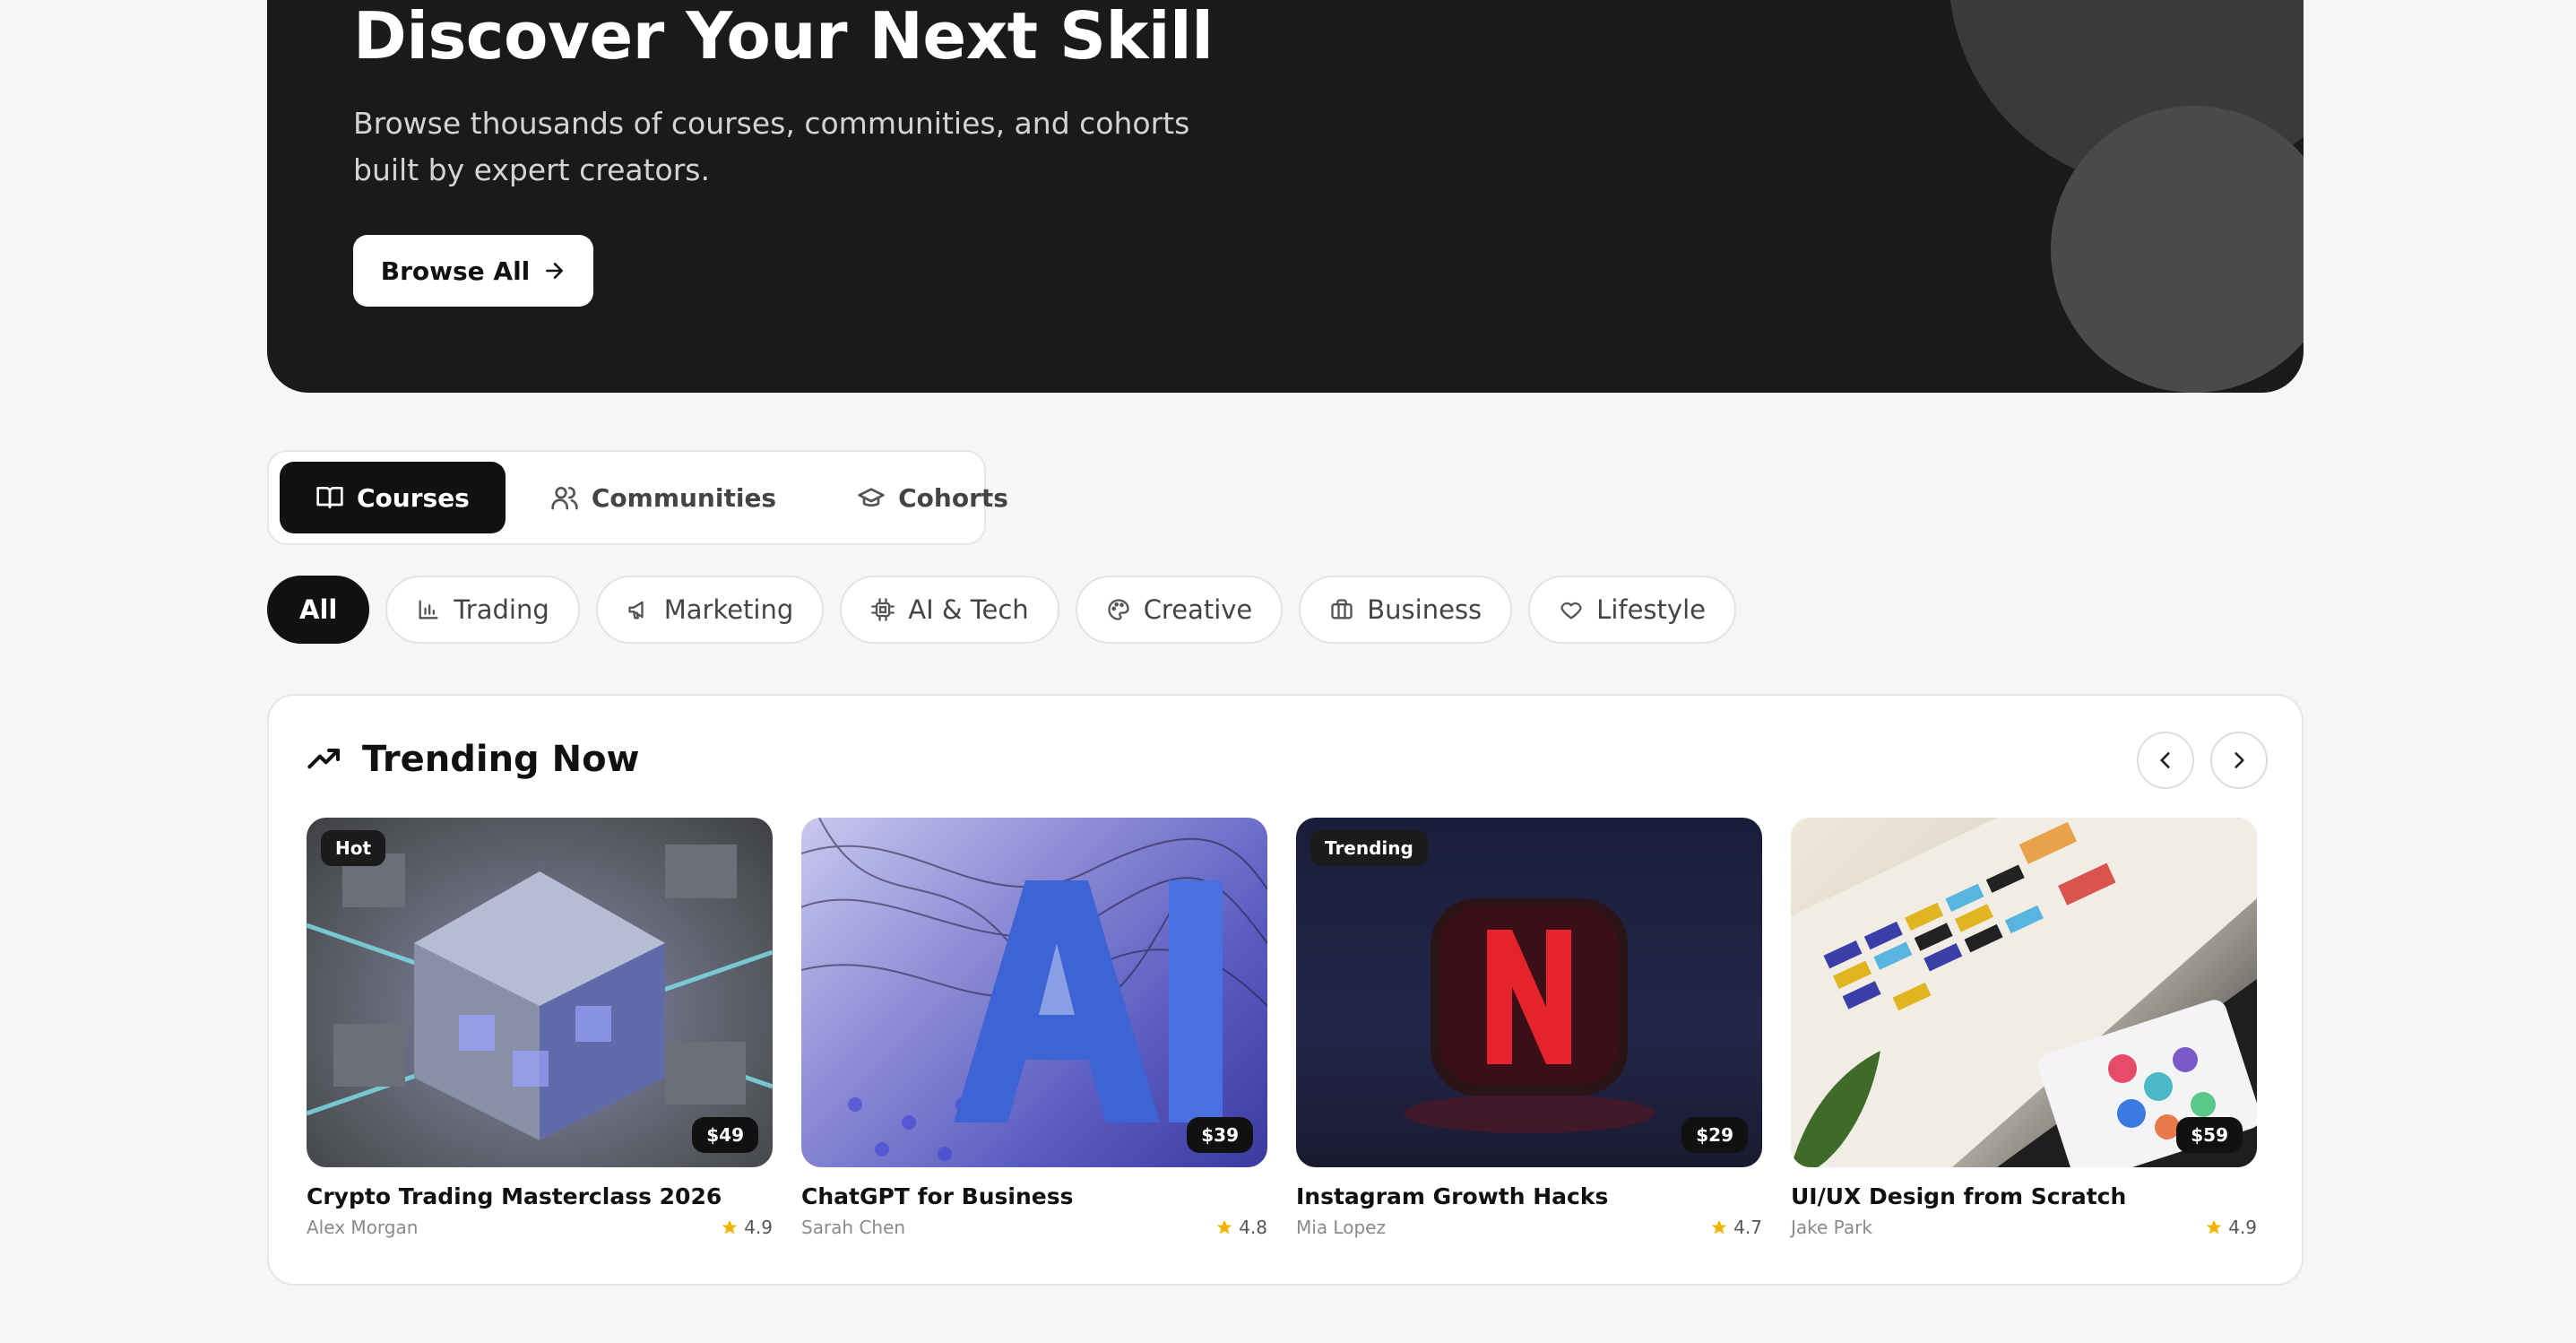 This screenshot has height=1343, width=2576. Describe the element at coordinates (871, 497) in the screenshot. I see `graduation-cap-icon` at that location.